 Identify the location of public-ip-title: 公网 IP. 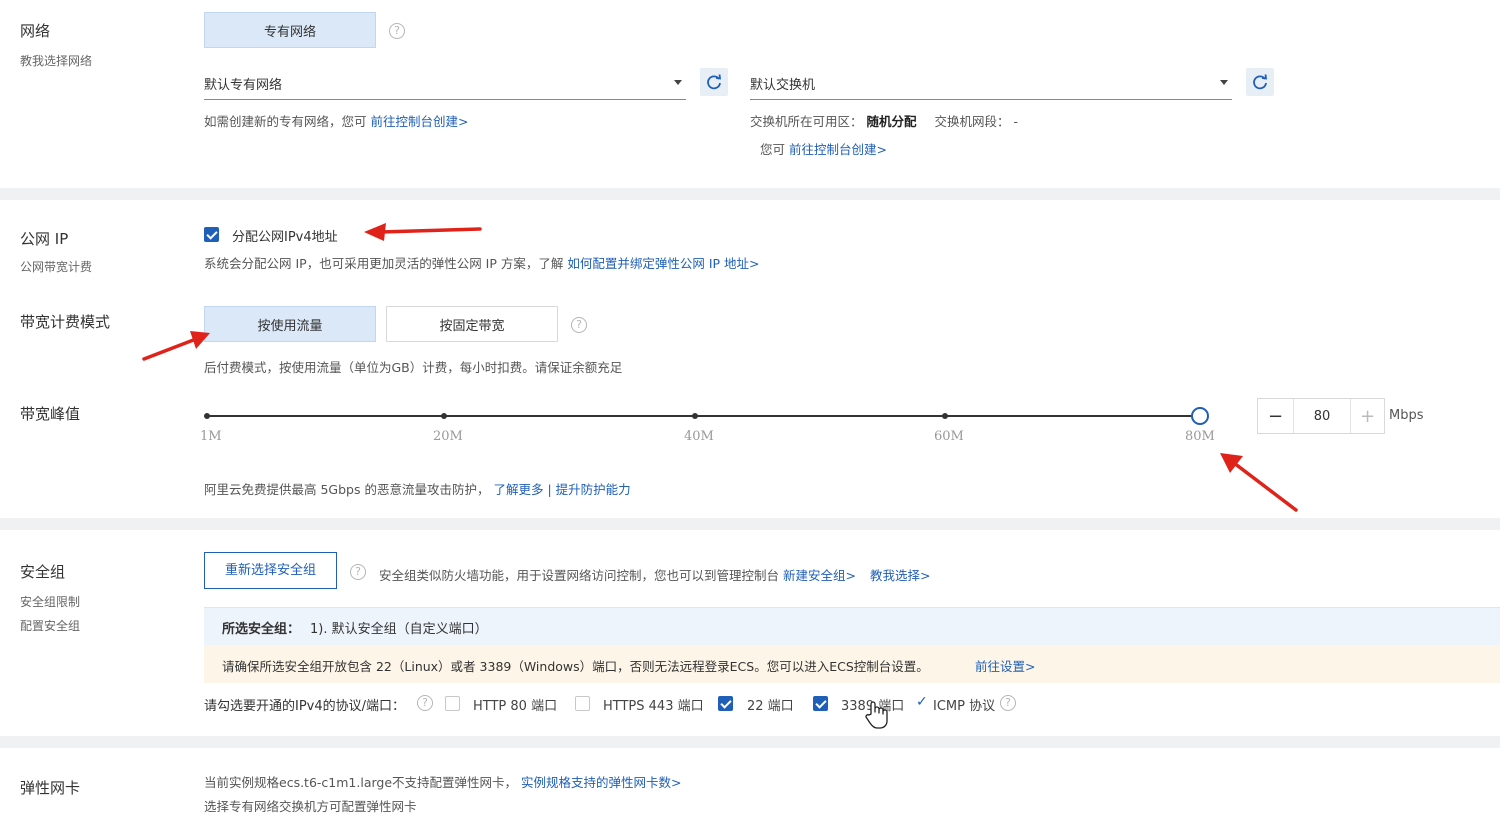
(44, 239).